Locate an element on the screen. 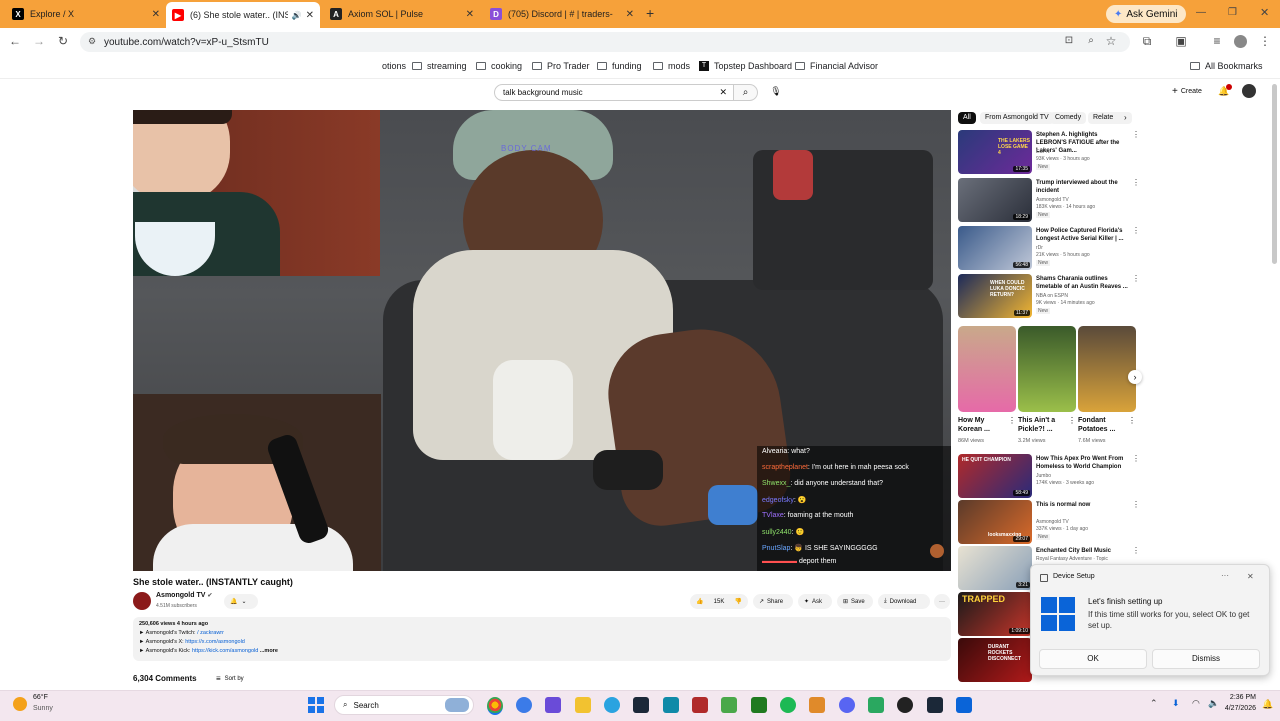  chip-from-channel: From Asmongold TV is located at coordinates (1017, 118).